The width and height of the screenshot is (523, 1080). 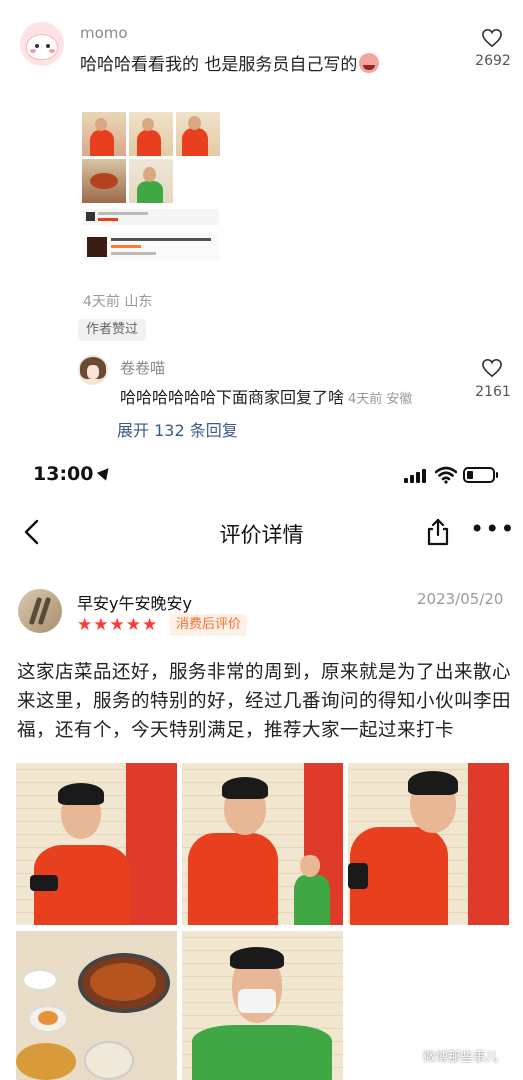 What do you see at coordinates (261, 475) in the screenshot?
I see `status-bar: 13:00` at bounding box center [261, 475].